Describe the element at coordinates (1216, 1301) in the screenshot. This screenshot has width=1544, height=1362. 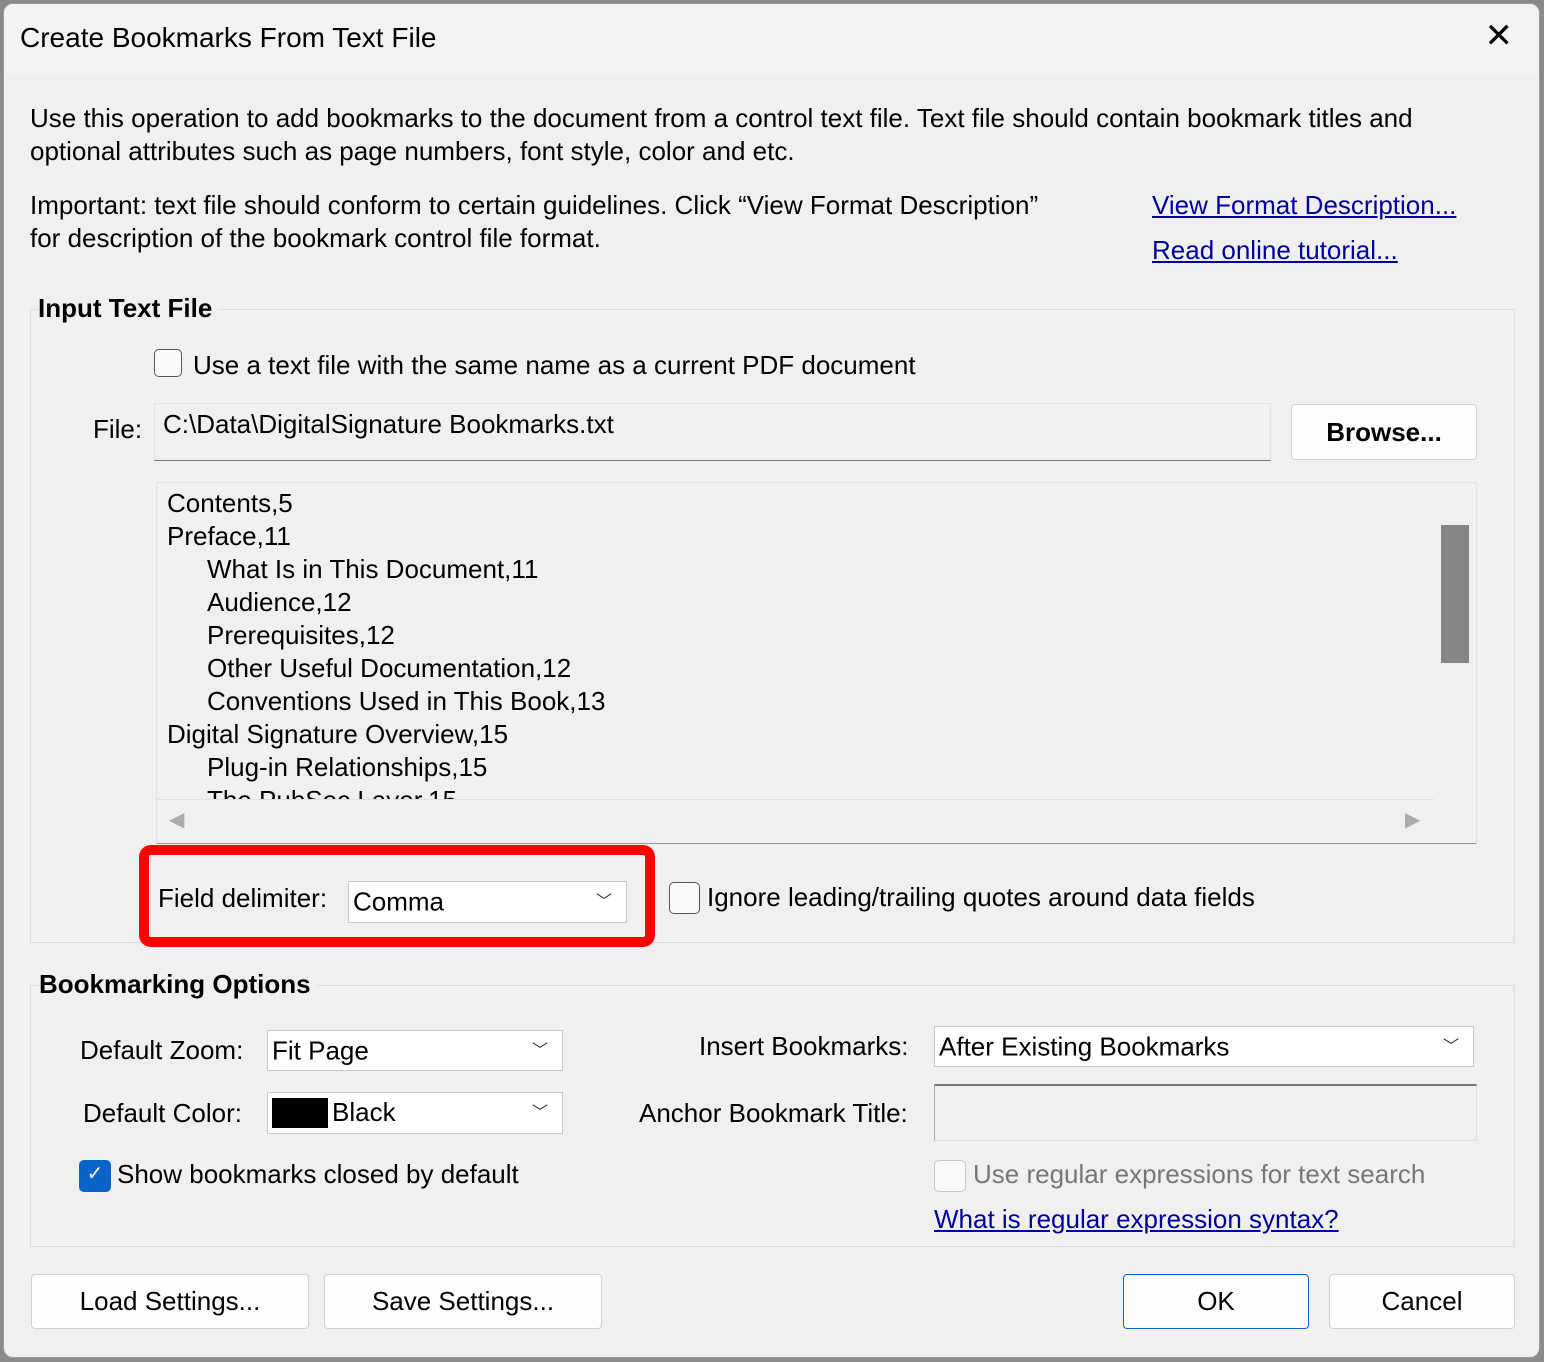
I see `ok-button: OK` at that location.